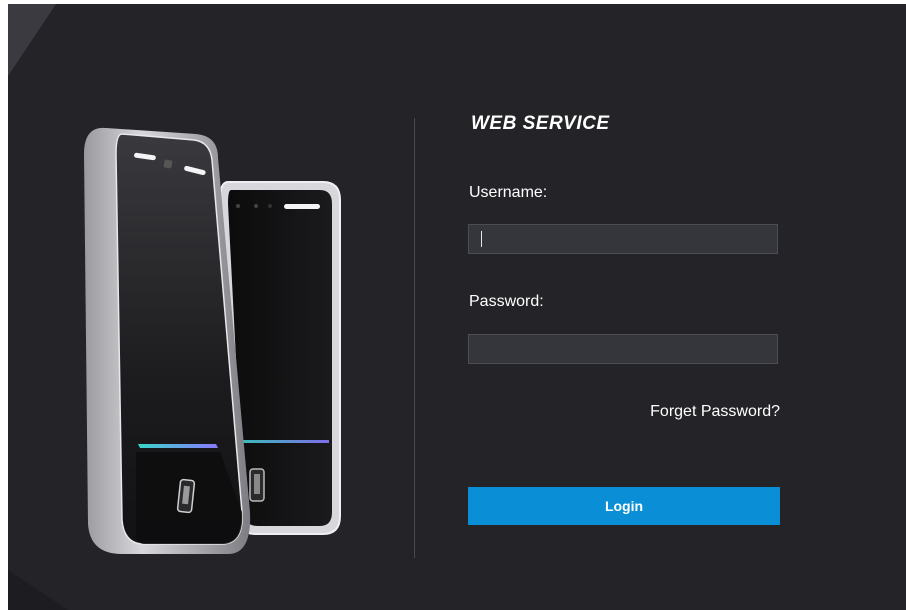 This screenshot has height=610, width=906. Describe the element at coordinates (32, 40) in the screenshot. I see `decorative-corner-top` at that location.